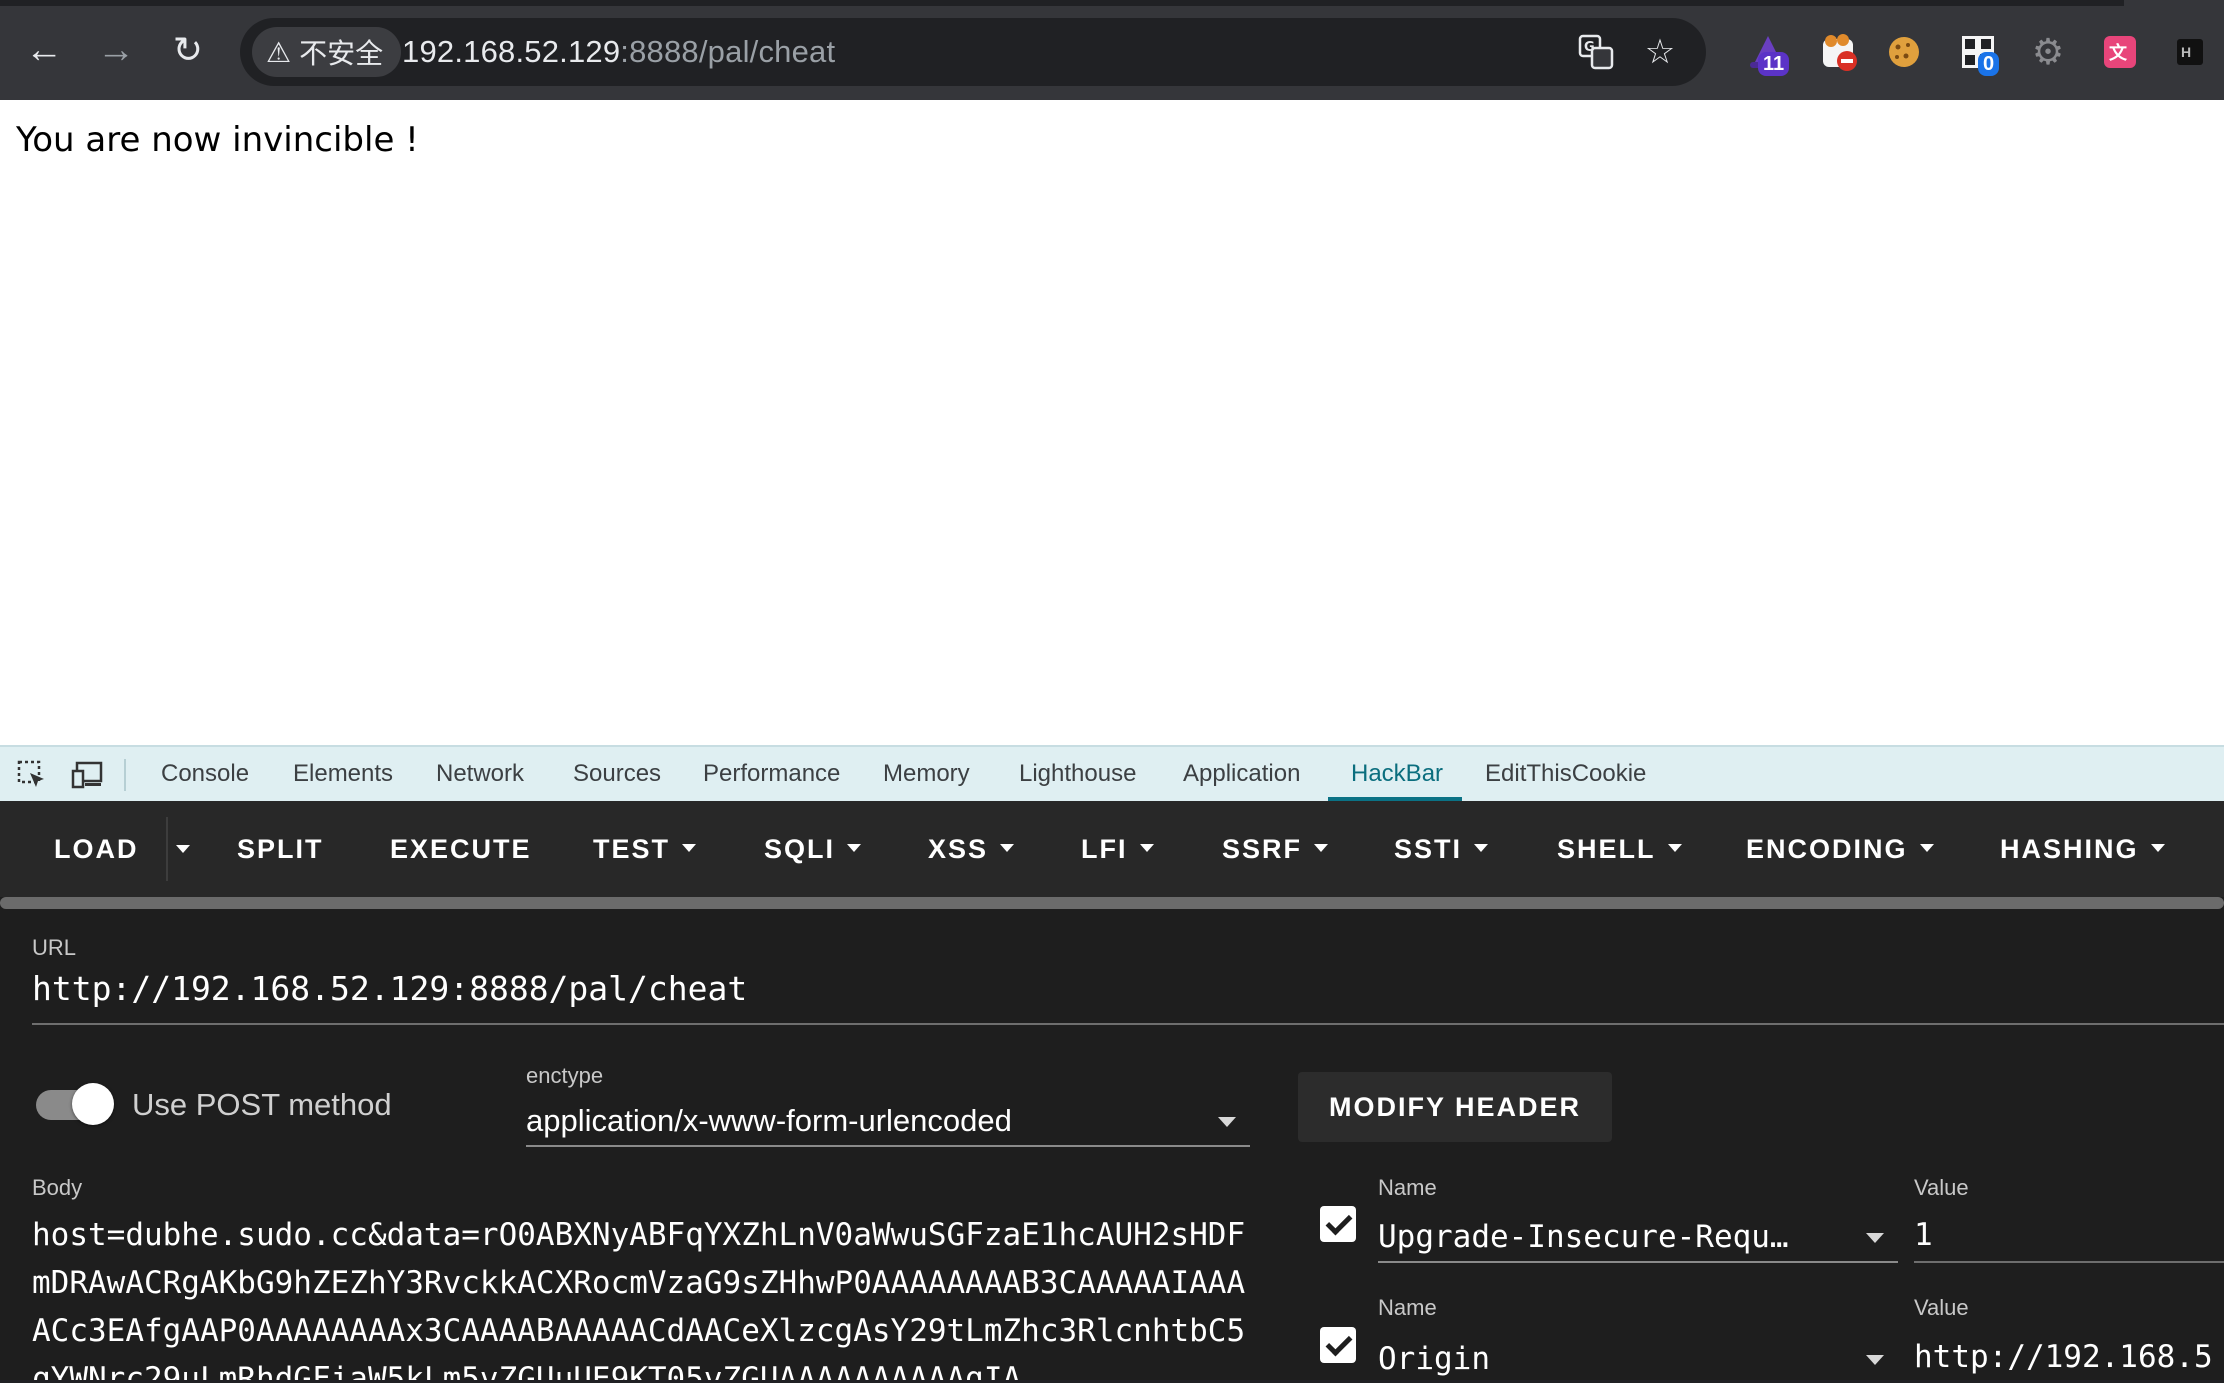 Image resolution: width=2224 pixels, height=1383 pixels. Describe the element at coordinates (1407, 1307) in the screenshot. I see `header-2-name-label: Name` at that location.